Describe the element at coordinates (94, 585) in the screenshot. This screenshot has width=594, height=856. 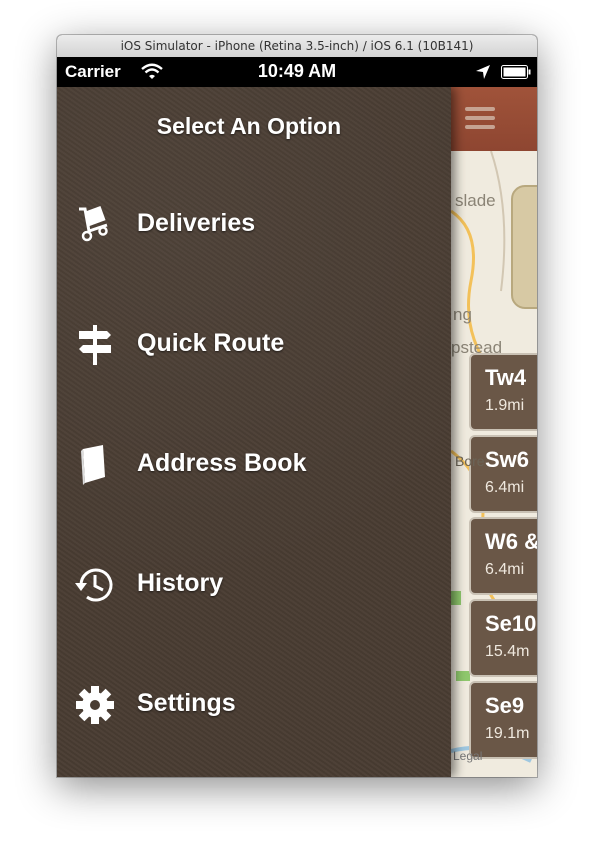
I see `history-clock-icon` at that location.